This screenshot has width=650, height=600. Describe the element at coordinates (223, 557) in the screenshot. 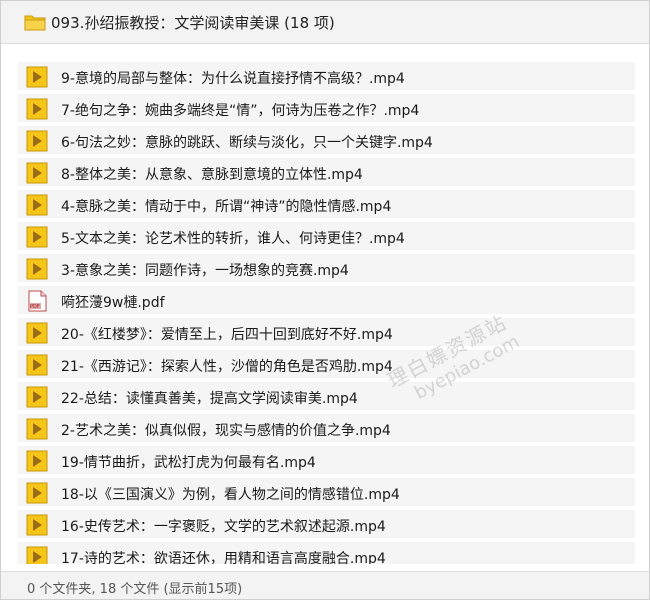

I see `file-name: 17-诗的艺术：欲语还休，用精和语言高度融合.mp4` at that location.